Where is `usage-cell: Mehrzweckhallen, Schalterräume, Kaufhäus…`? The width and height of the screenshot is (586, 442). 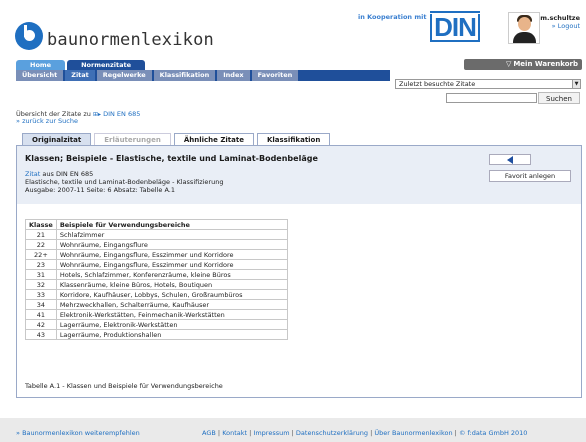 usage-cell: Mehrzweckhallen, Schalterräume, Kaufhäus… is located at coordinates (171, 304).